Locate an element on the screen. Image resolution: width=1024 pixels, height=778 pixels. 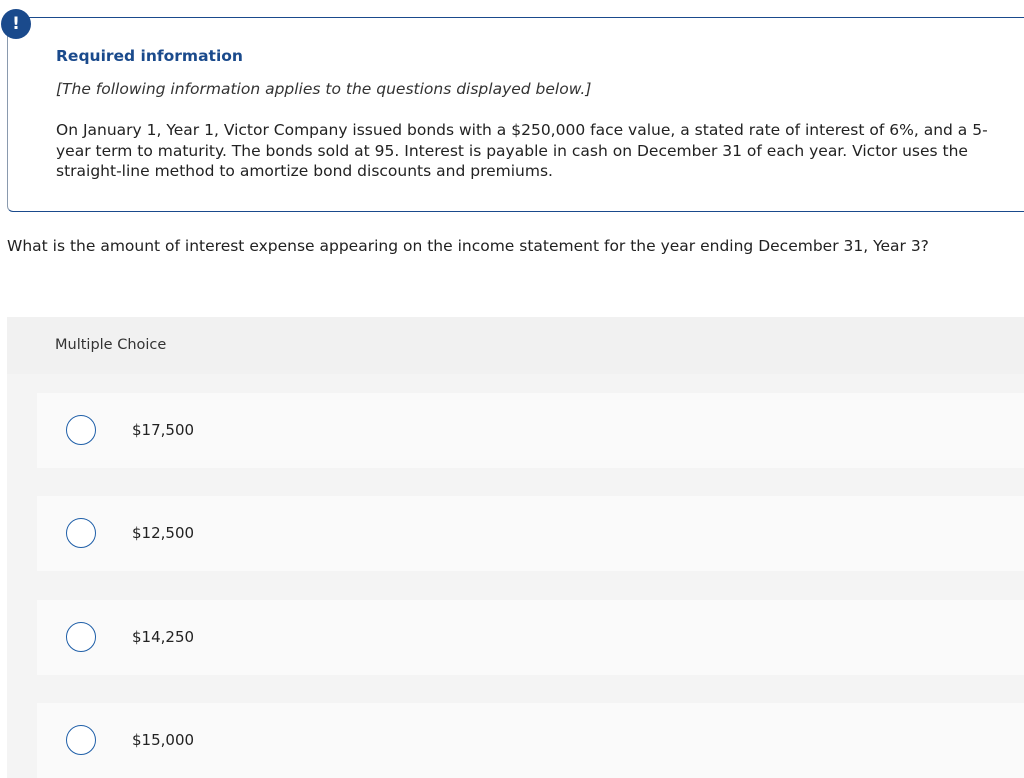
choice-option-1: $17,500 is located at coordinates (530, 430).